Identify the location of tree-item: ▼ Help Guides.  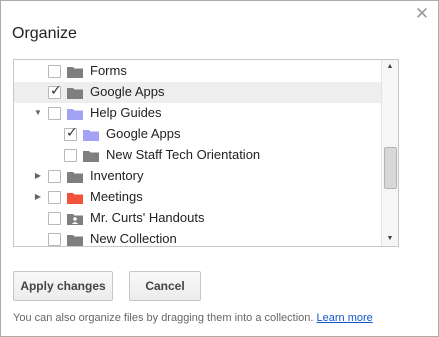
(197, 113).